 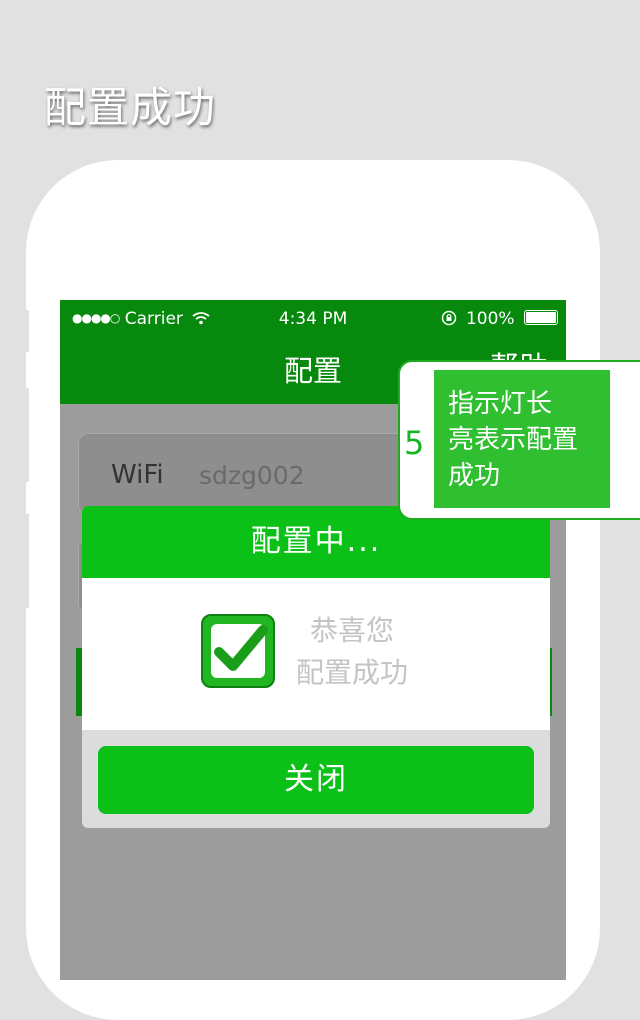 What do you see at coordinates (541, 317) in the screenshot?
I see `battery-icon` at bounding box center [541, 317].